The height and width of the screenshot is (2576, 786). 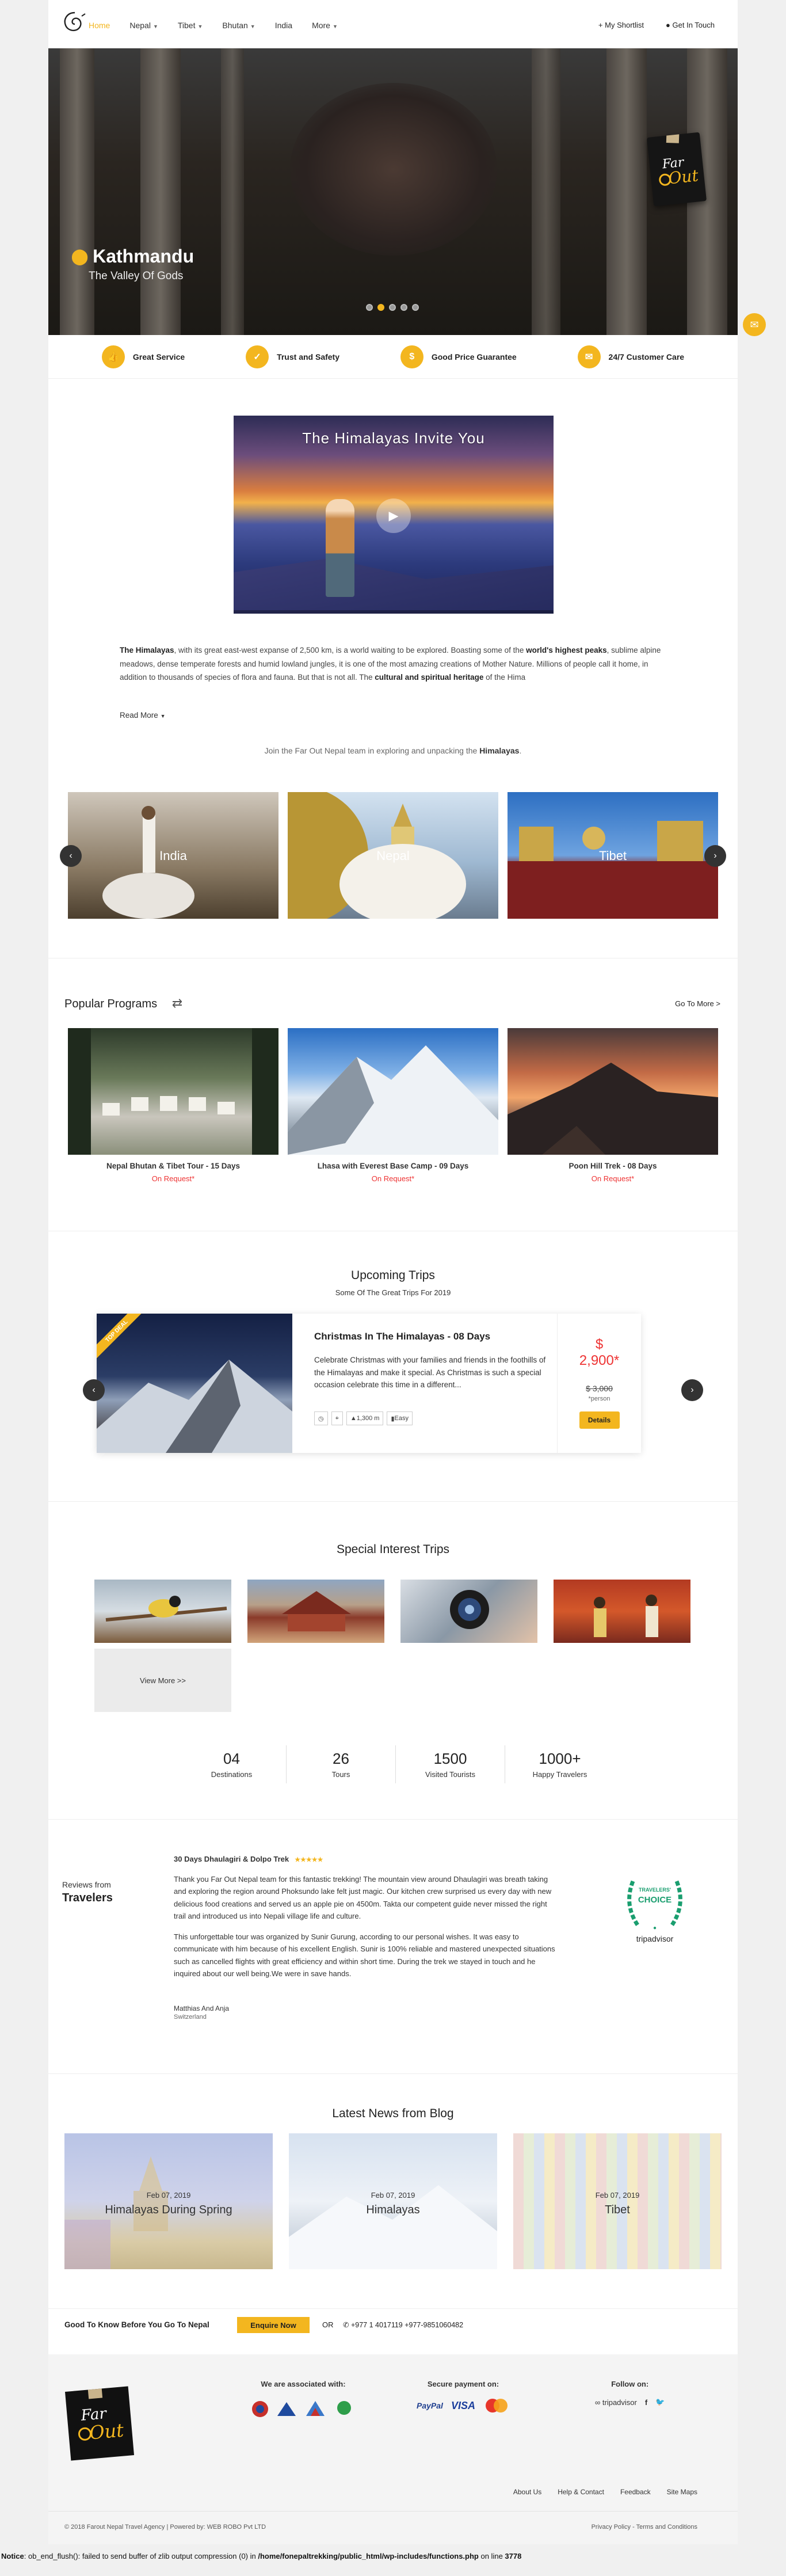 I want to click on reviewer-name: Matthias And Anja, so click(x=202, y=2008).